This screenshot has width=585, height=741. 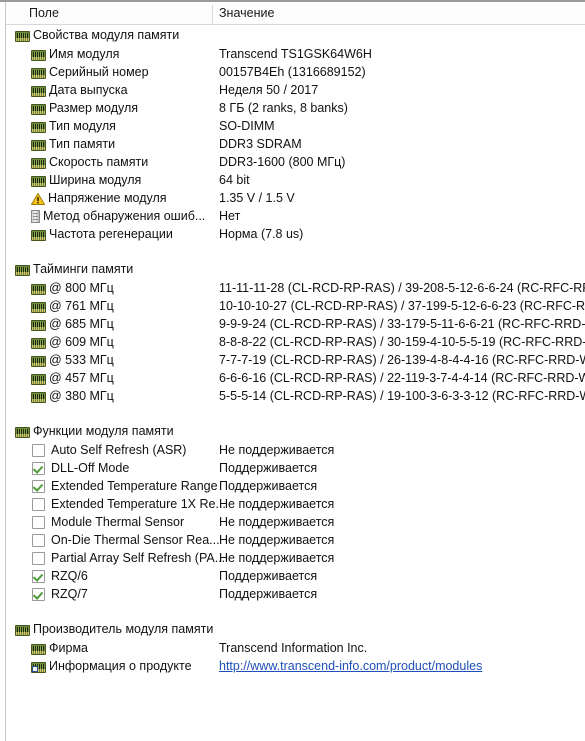 What do you see at coordinates (295, 269) in the screenshot?
I see `section-header-row: Тайминги памяти` at bounding box center [295, 269].